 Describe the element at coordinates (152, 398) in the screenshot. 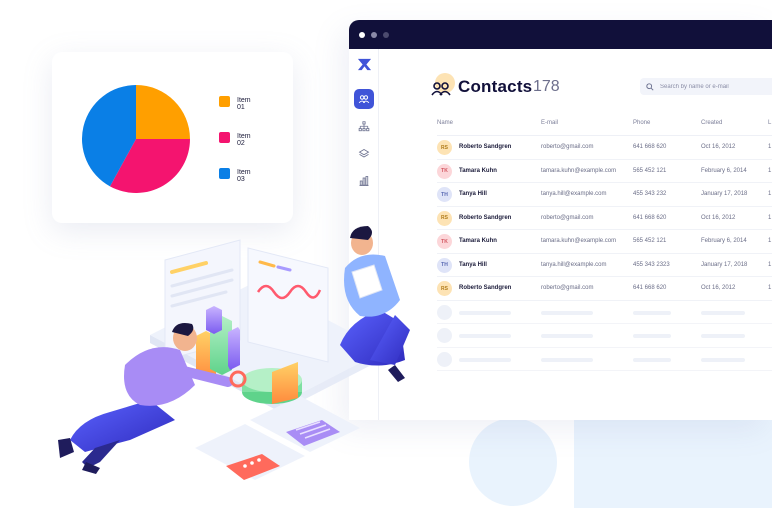

I see `person-analyst-illustration` at that location.